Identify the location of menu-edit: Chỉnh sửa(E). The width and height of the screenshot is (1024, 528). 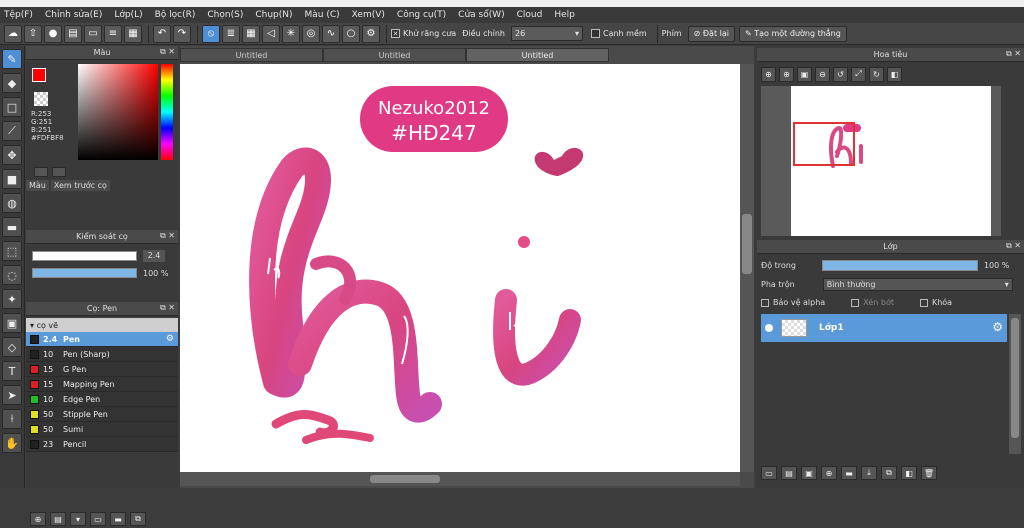
(73, 15).